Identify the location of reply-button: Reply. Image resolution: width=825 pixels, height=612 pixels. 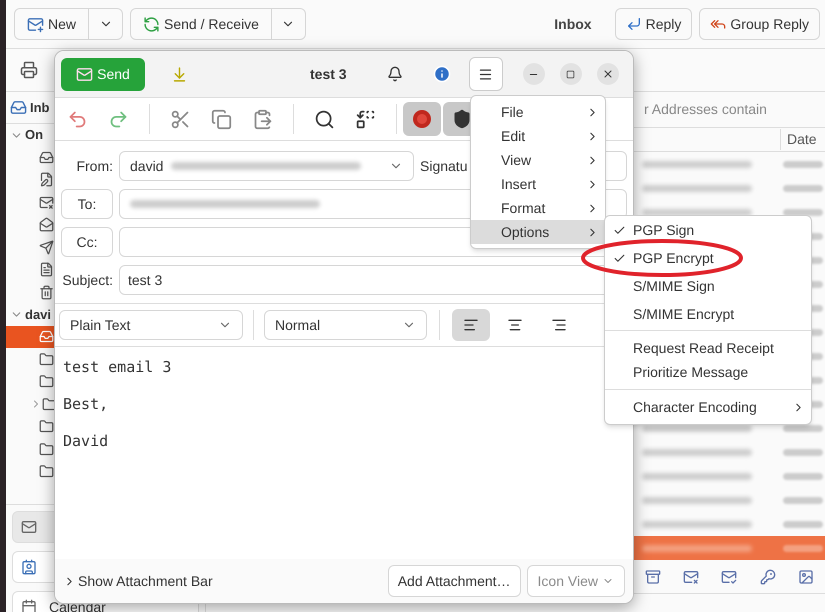
(653, 24).